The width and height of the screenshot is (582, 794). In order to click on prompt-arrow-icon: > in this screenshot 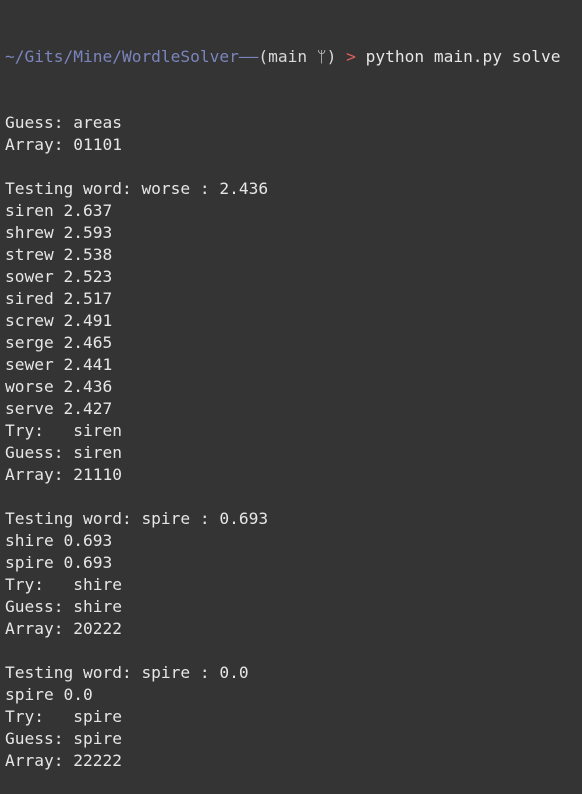, I will do `click(351, 56)`.